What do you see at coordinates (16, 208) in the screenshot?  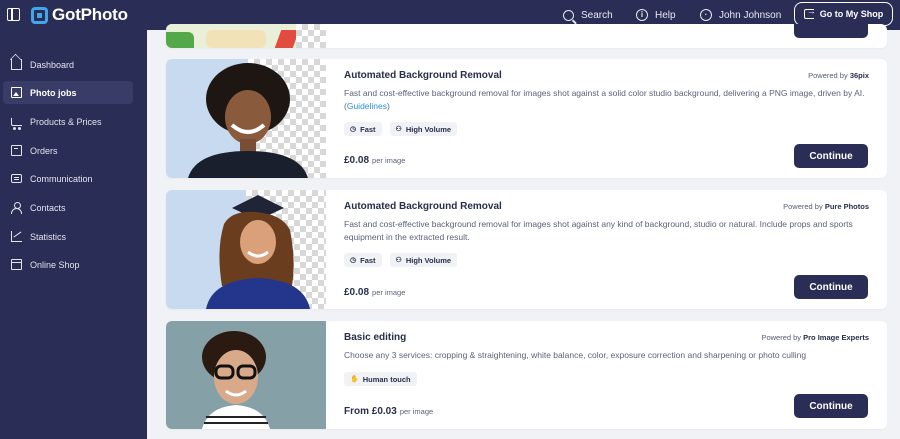 I see `person-icon` at bounding box center [16, 208].